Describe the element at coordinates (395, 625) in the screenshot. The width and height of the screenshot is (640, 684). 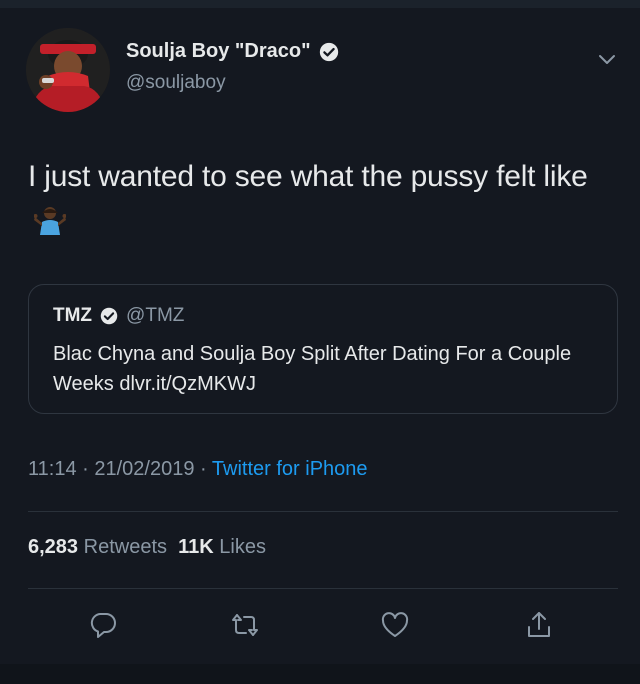
I see `heart-icon` at that location.